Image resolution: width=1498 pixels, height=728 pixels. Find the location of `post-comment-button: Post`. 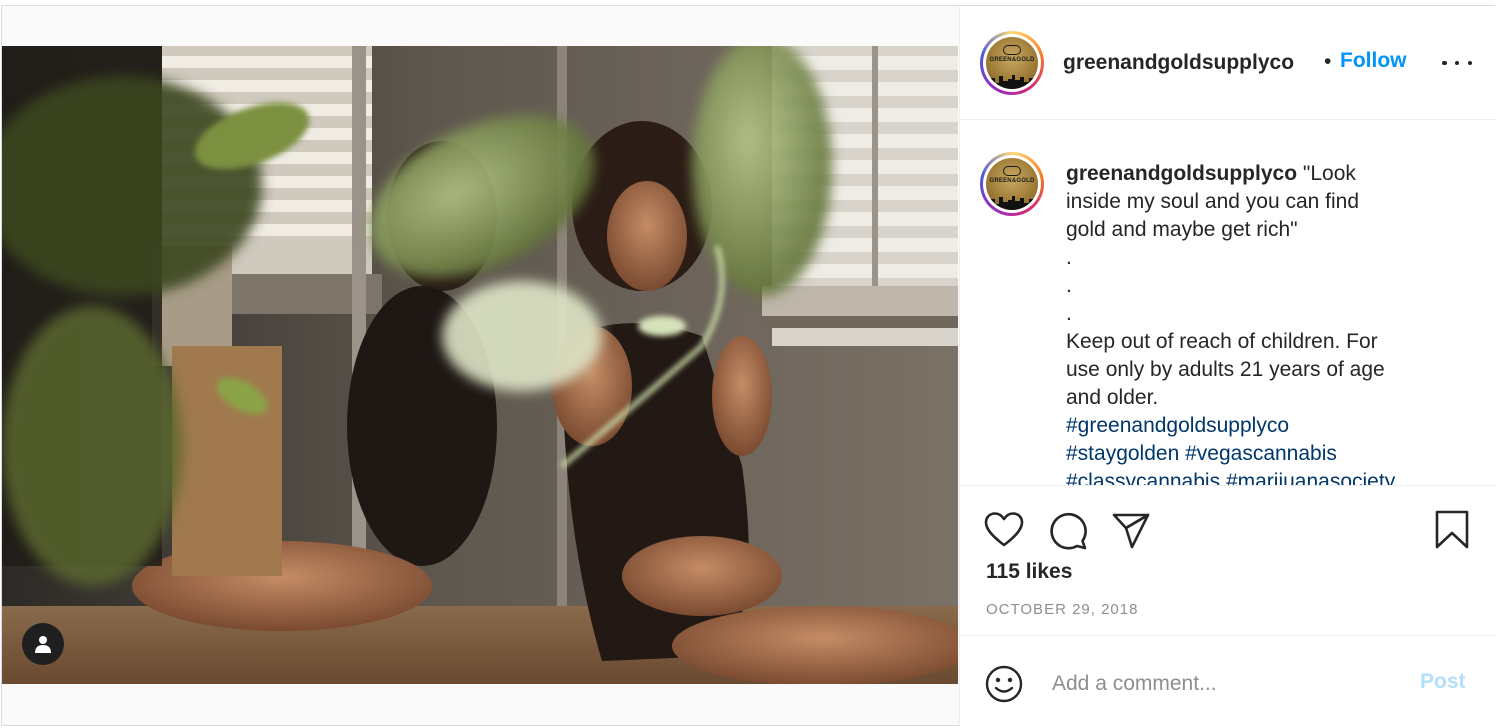

post-comment-button: Post is located at coordinates (1443, 682).